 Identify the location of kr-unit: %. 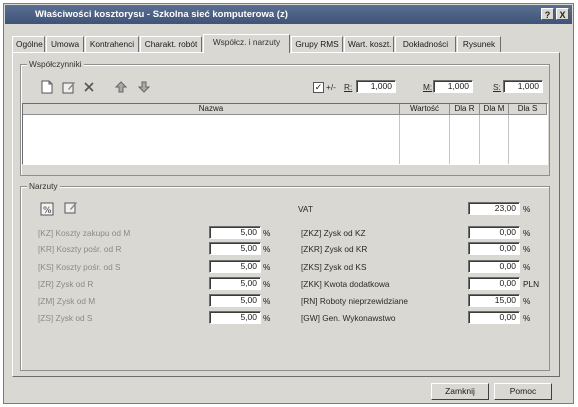
(267, 249).